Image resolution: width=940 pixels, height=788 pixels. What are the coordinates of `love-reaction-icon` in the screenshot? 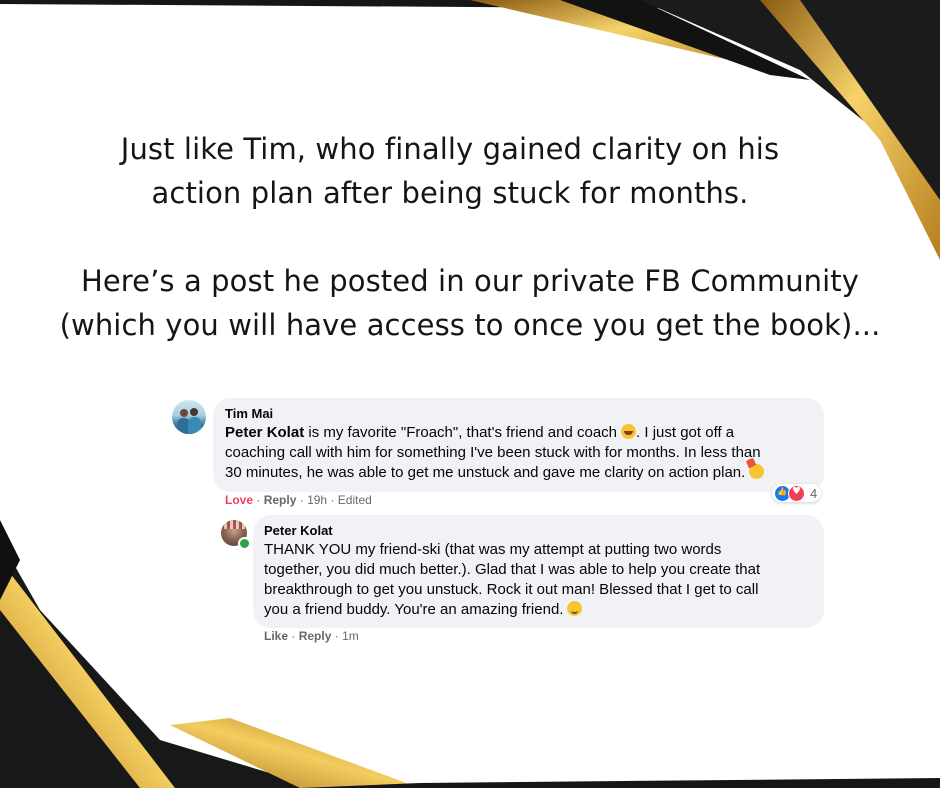 It's located at (796, 493).